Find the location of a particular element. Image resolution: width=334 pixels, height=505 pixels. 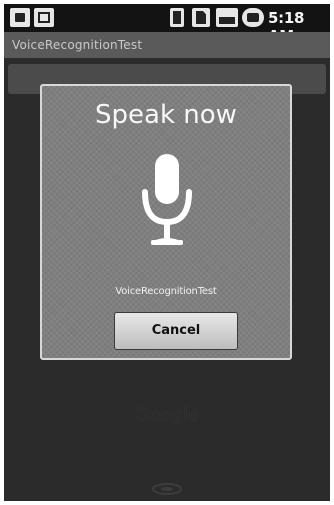

app-title-bar: VoiceRecognitionTest is located at coordinates (167, 45).